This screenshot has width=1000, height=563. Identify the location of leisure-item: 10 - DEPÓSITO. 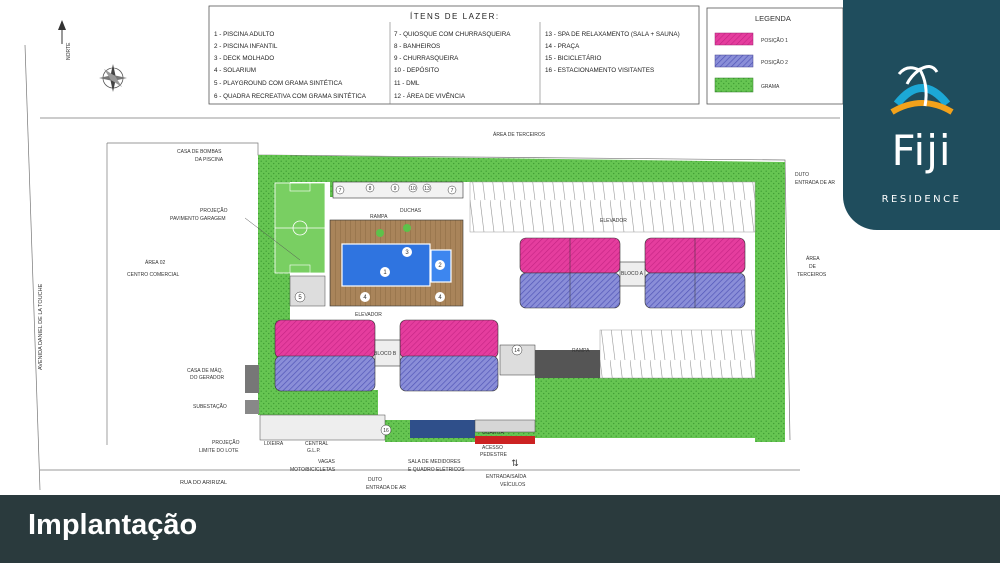
(416, 69).